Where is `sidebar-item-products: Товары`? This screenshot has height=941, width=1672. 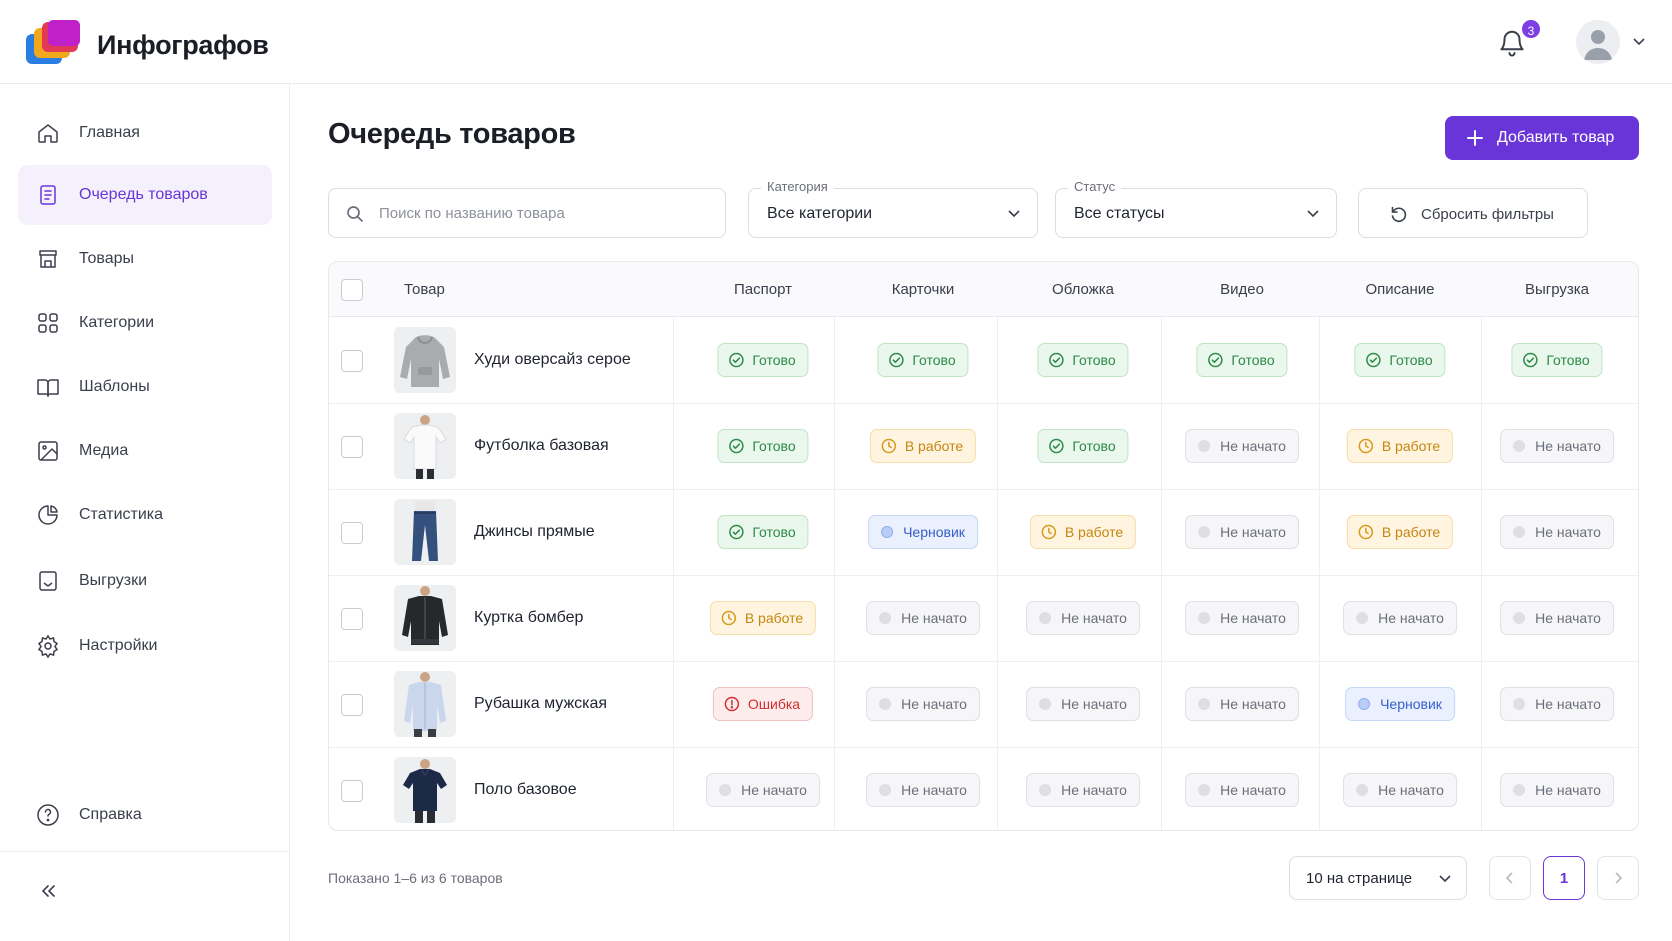
sidebar-item-products: Товары is located at coordinates (145, 259).